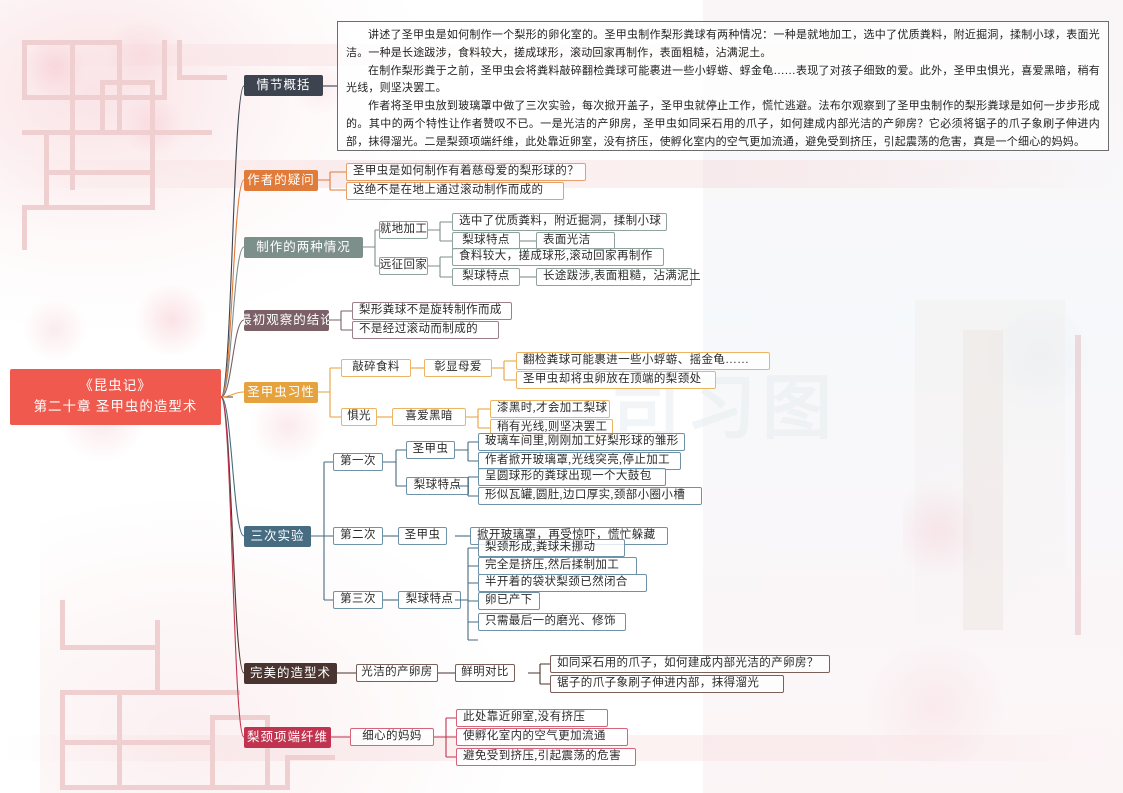 Image resolution: width=1123 pixels, height=793 pixels. I want to click on node-text: 表面光洁, so click(567, 240).